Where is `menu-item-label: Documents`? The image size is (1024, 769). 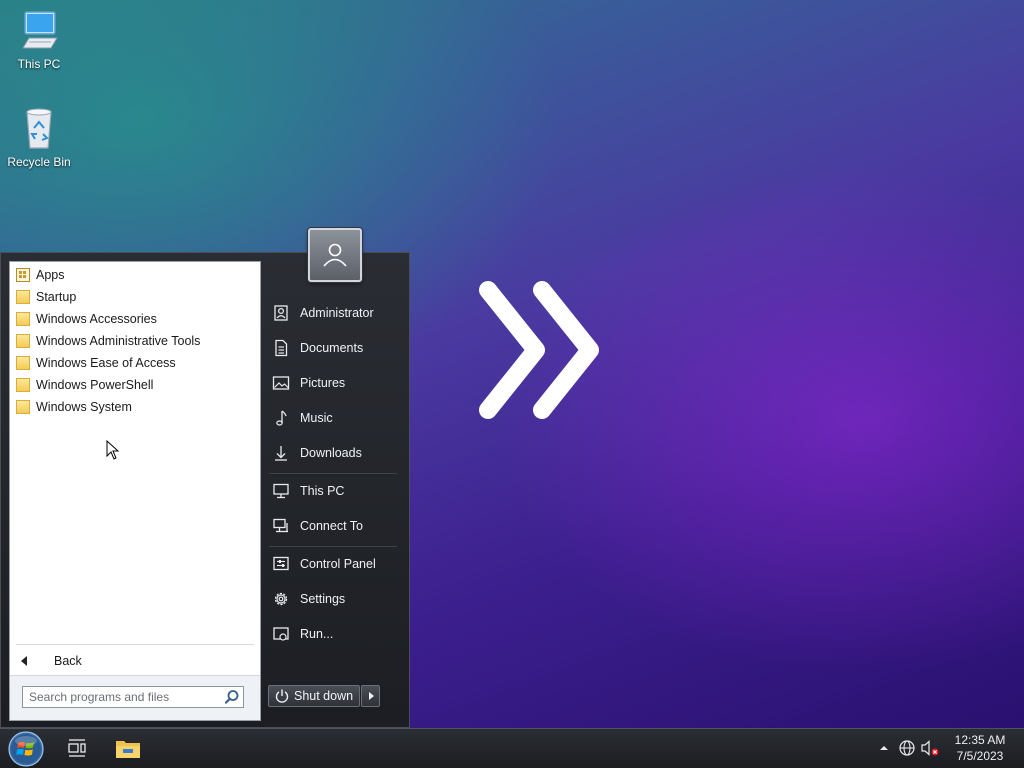 menu-item-label: Documents is located at coordinates (332, 348).